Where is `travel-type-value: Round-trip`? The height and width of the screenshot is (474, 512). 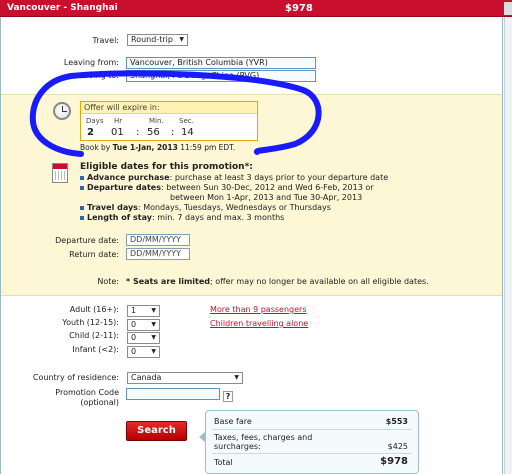
travel-type-value: Round-trip is located at coordinates (152, 39).